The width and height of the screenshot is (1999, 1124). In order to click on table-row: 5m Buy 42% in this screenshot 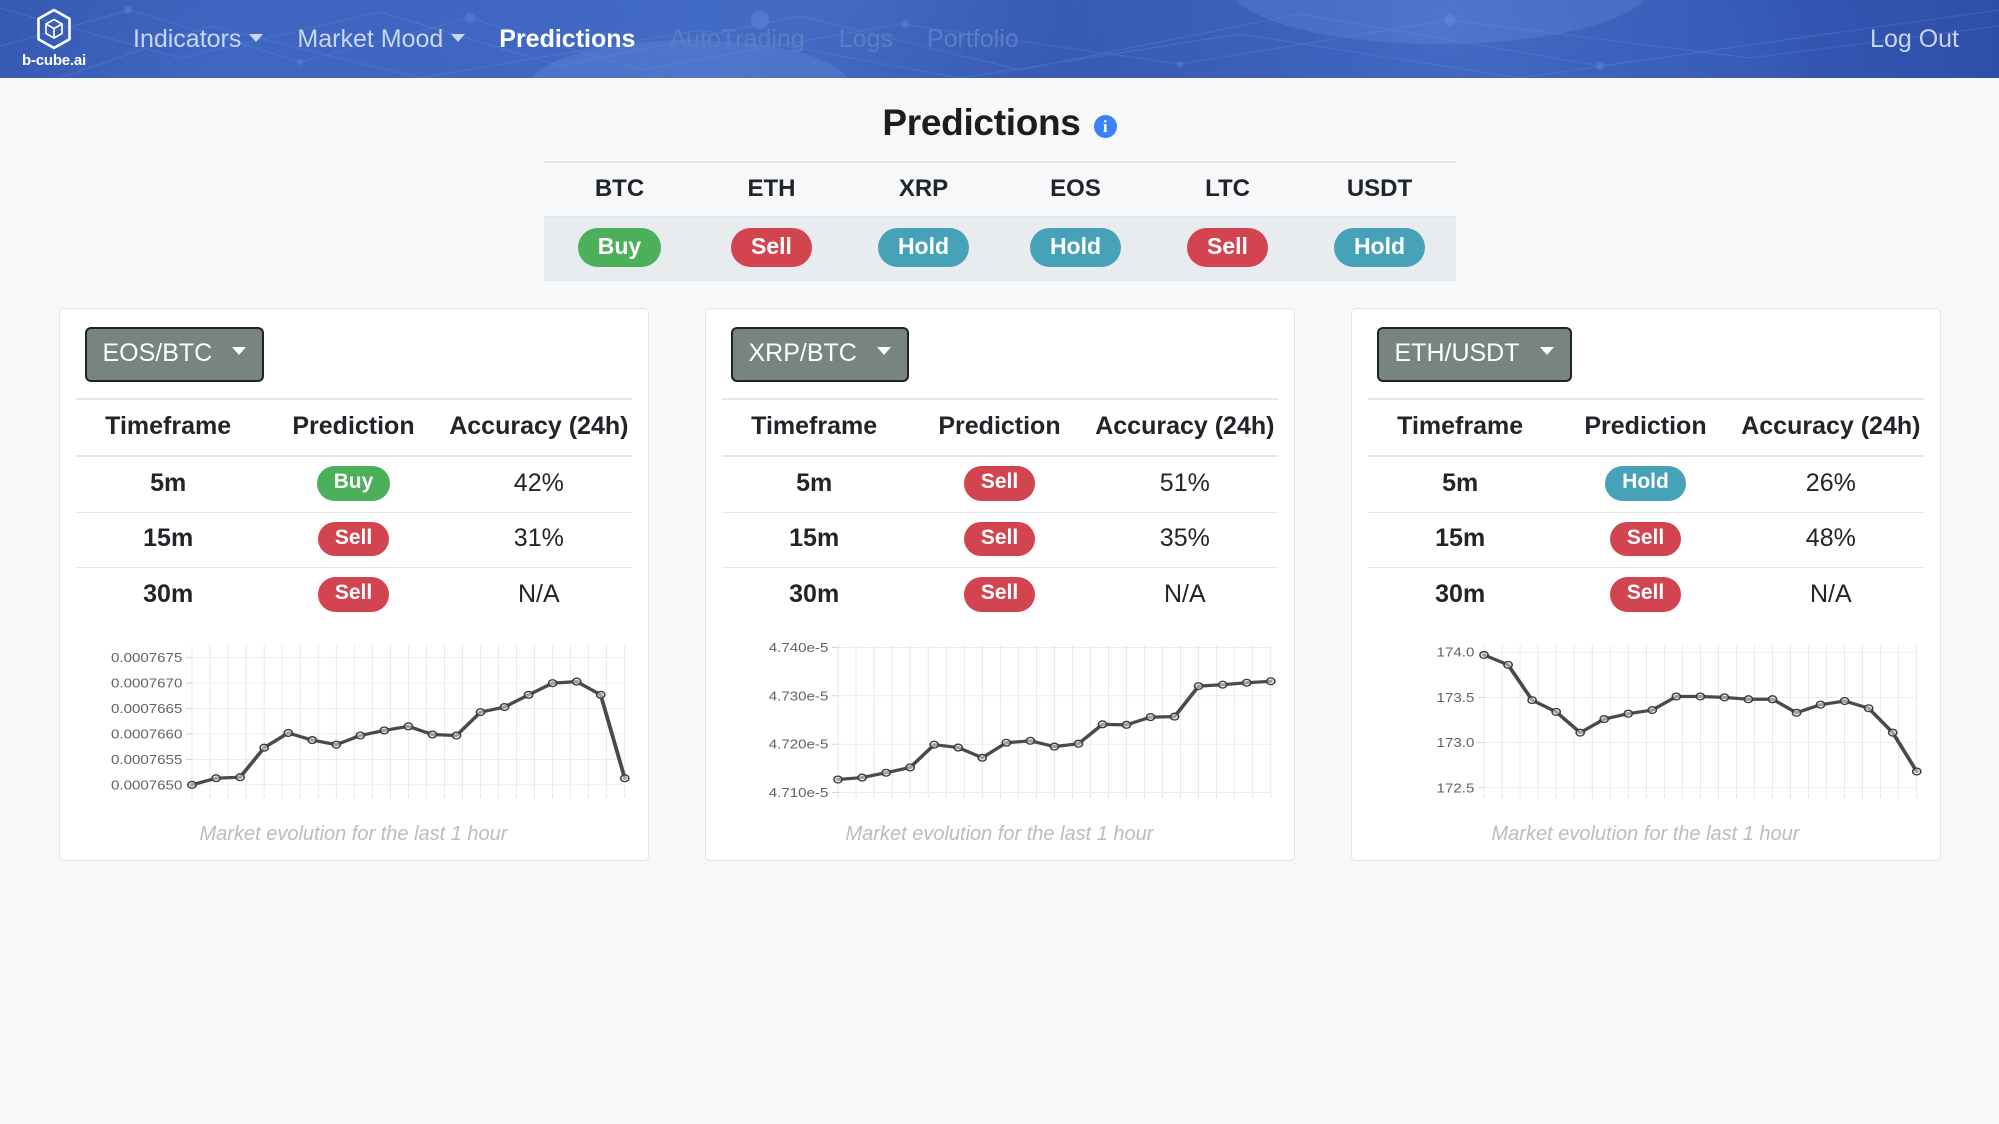, I will do `click(353, 484)`.